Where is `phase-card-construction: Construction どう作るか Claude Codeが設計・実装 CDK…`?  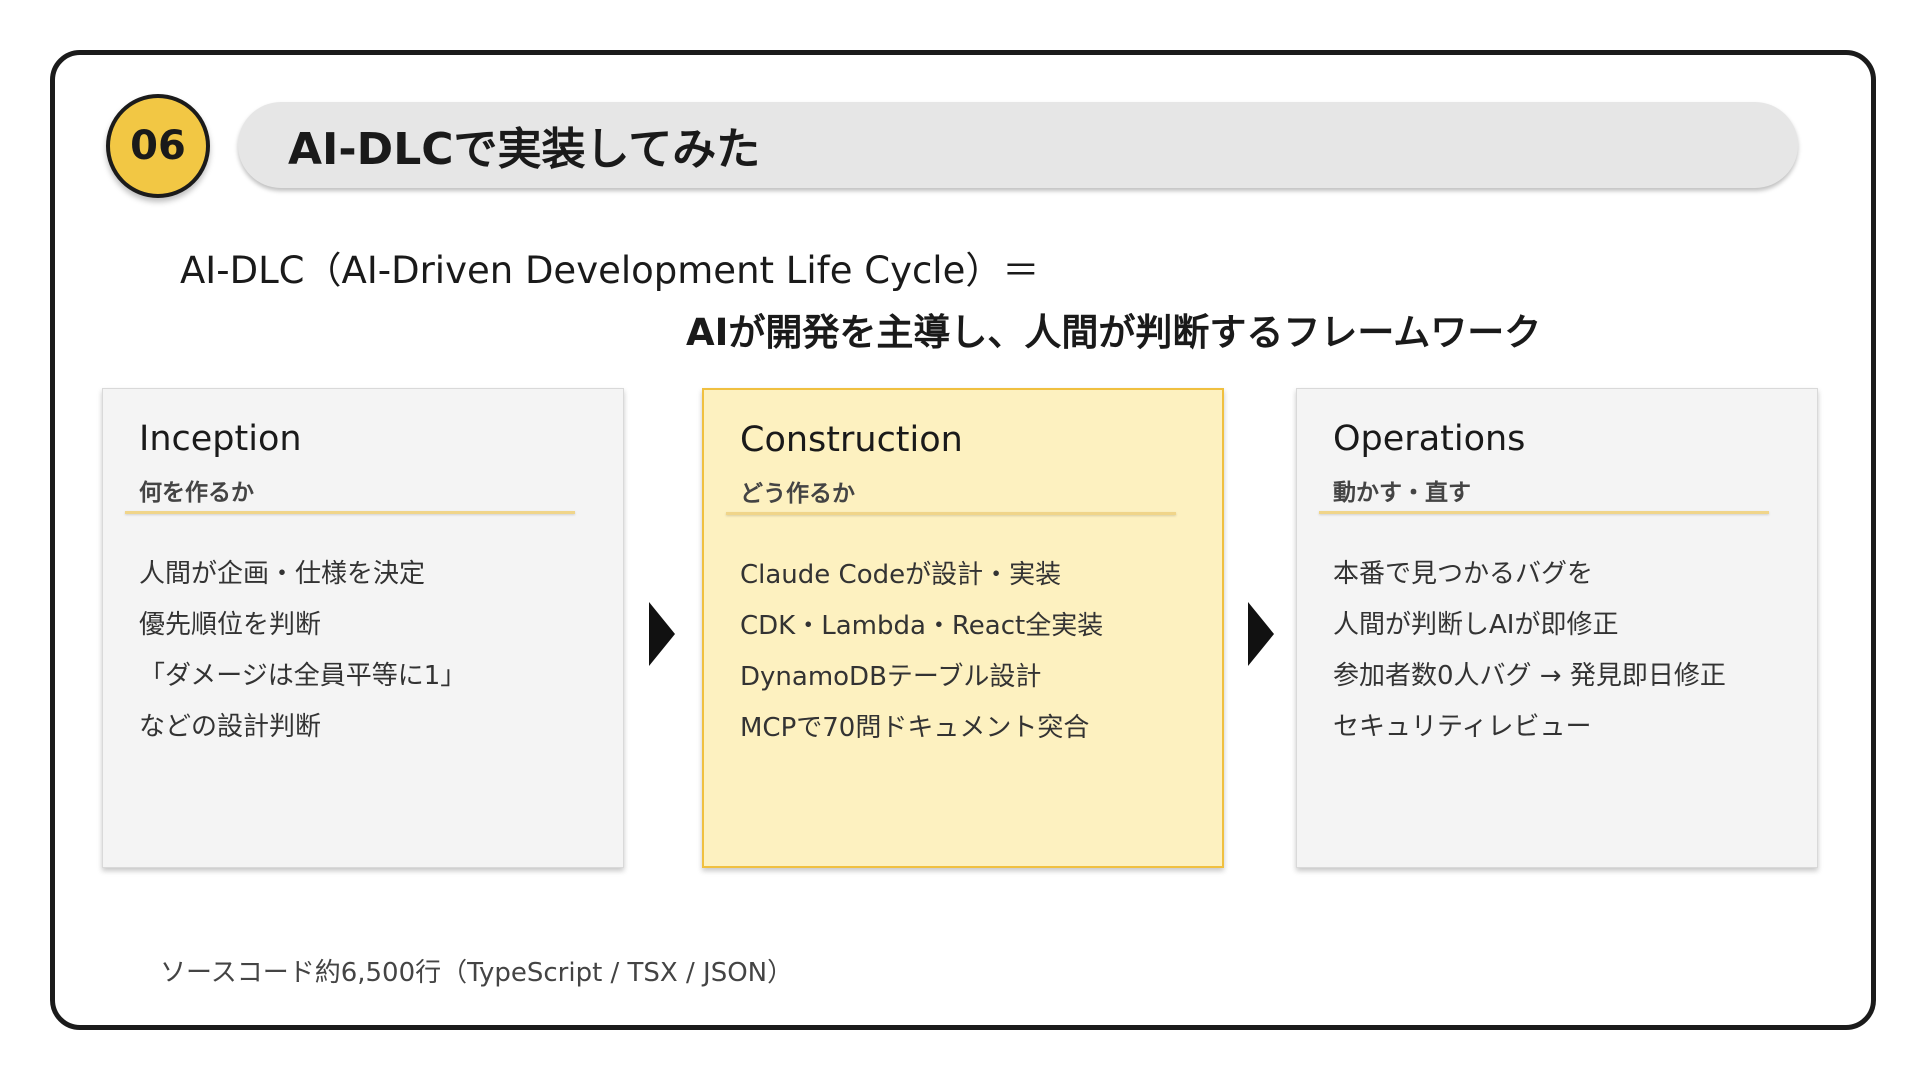
phase-card-construction: Construction どう作るか Claude Codeが設計・実装 CDK… is located at coordinates (963, 628).